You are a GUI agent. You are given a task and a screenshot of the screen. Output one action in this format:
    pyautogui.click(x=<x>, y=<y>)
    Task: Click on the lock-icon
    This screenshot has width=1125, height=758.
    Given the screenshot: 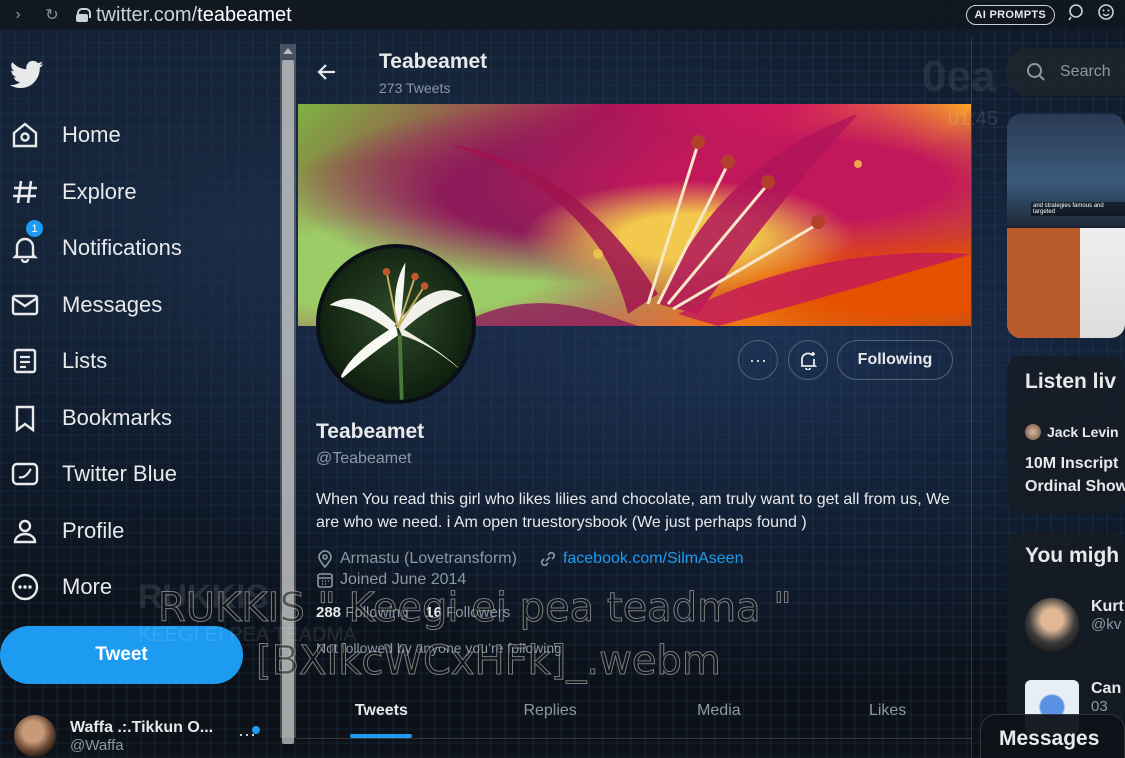 What is the action you would take?
    pyautogui.click(x=83, y=15)
    